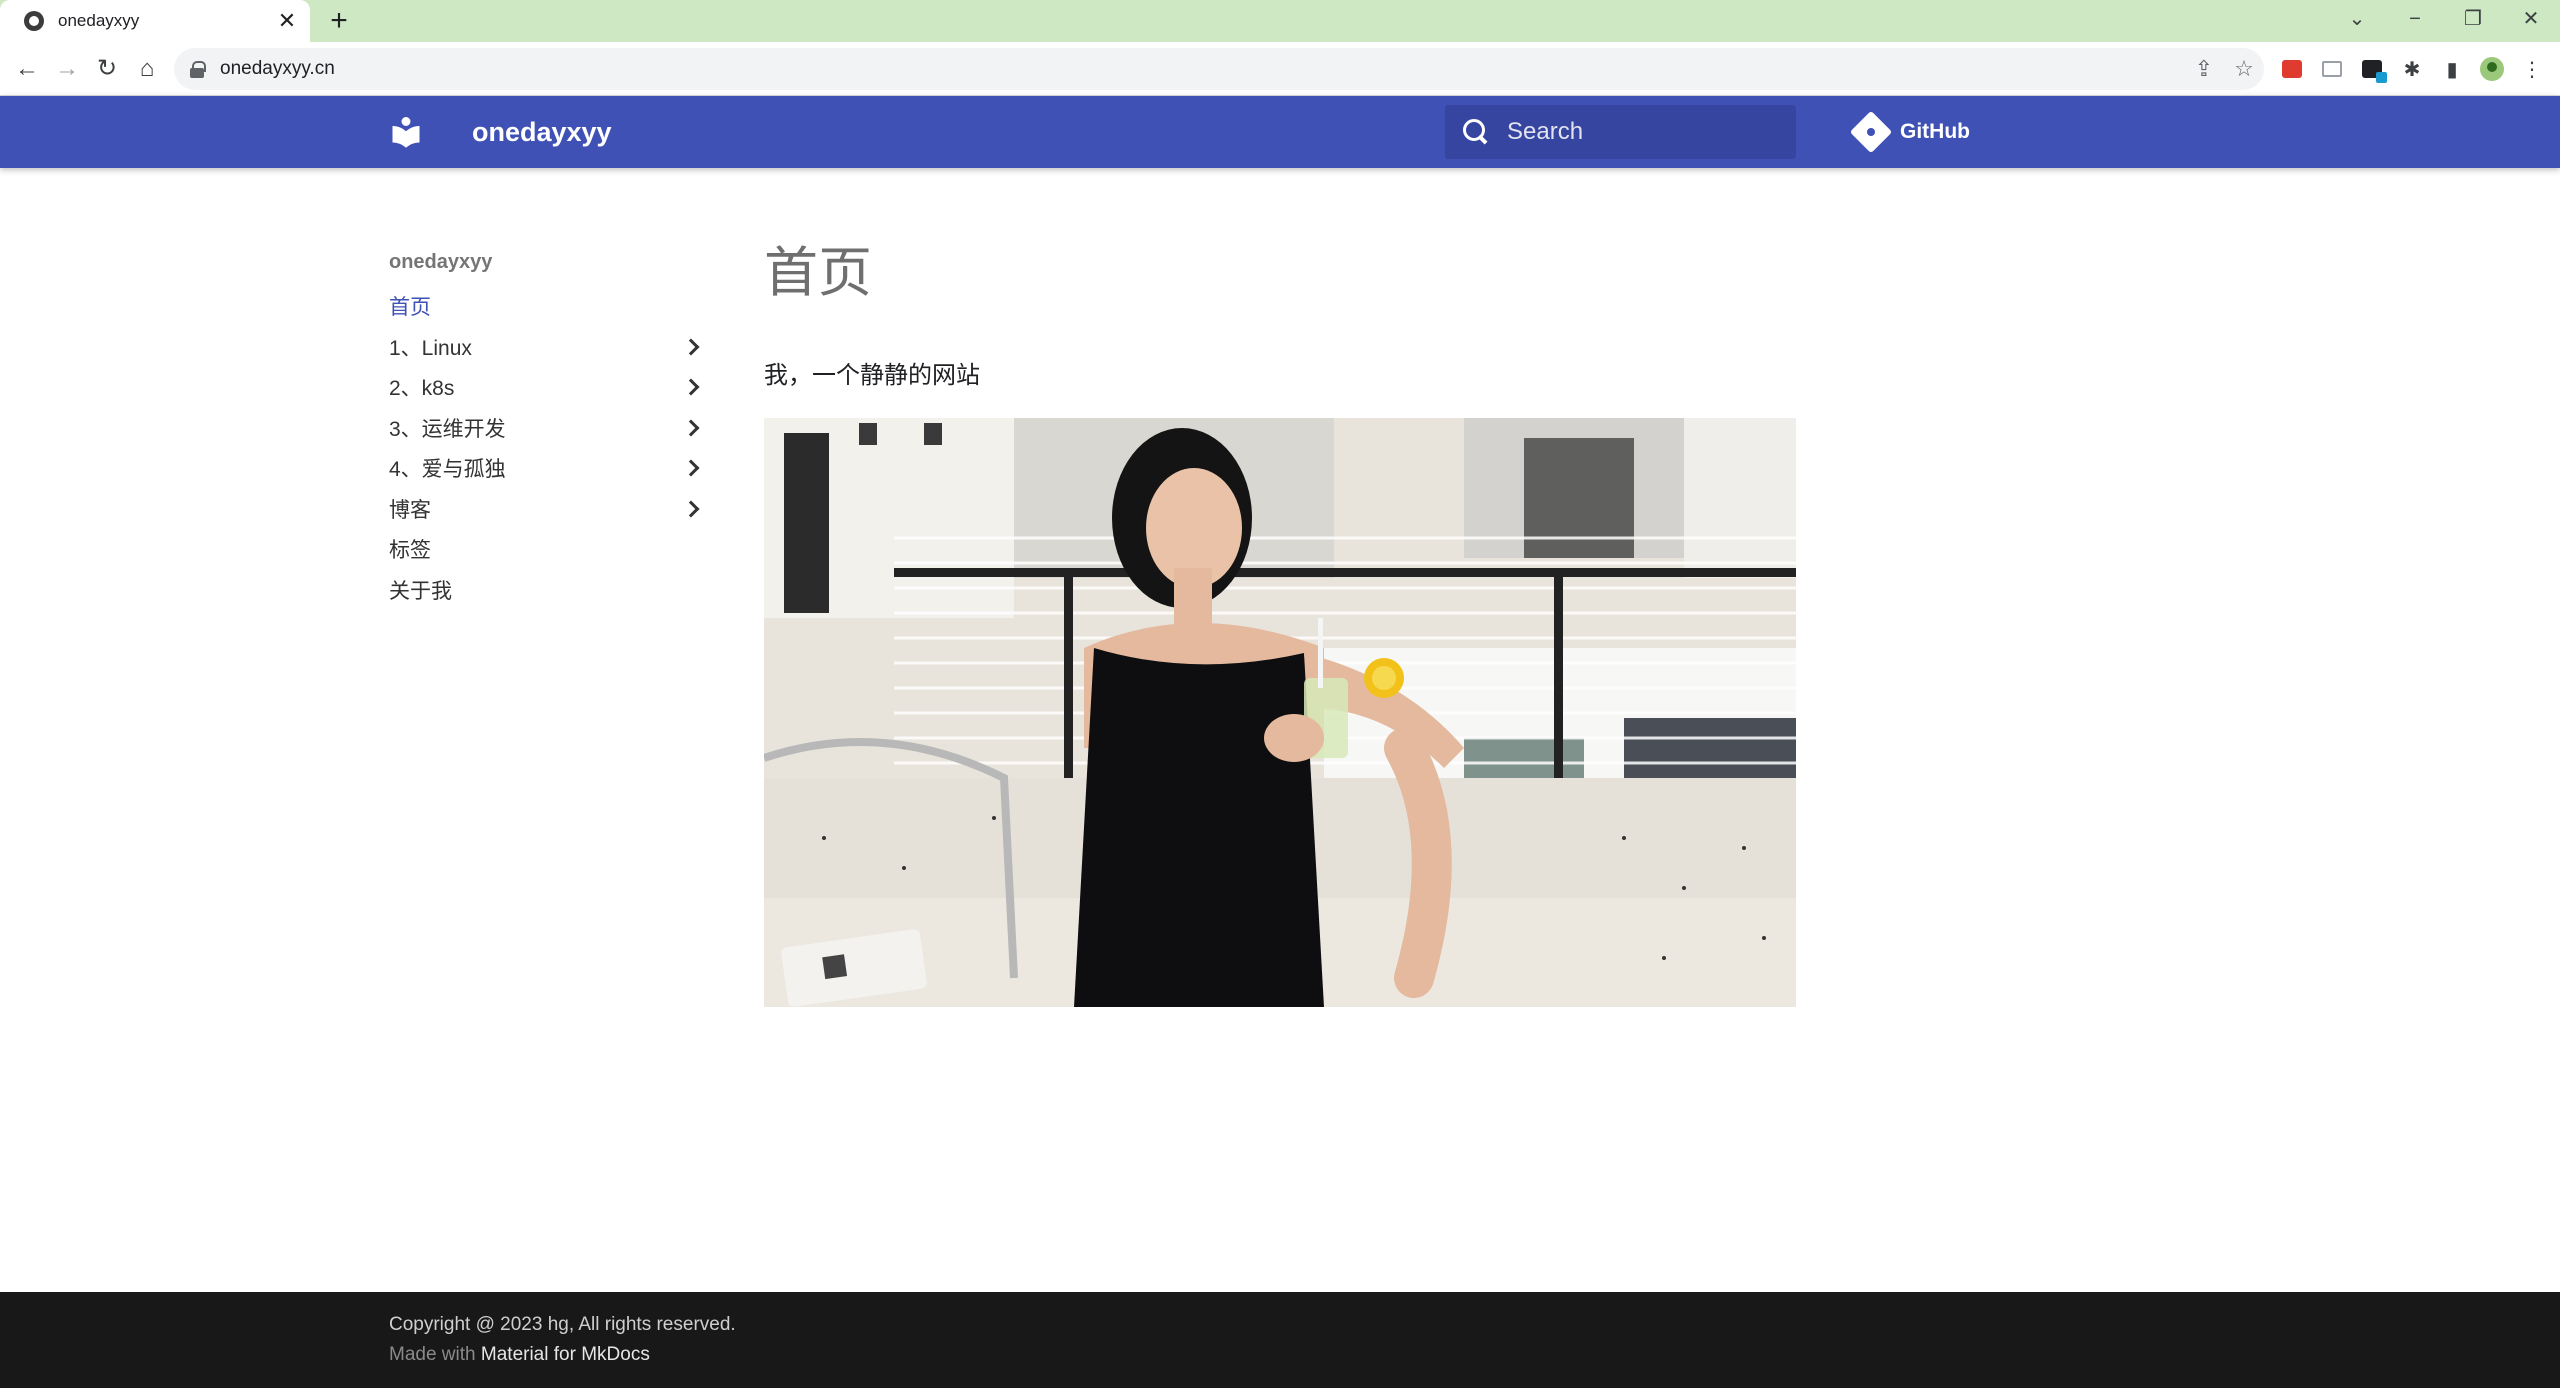 Image resolution: width=2560 pixels, height=1388 pixels. Describe the element at coordinates (549, 387) in the screenshot. I see `sidebar-item-k8s: 2、k8s` at that location.